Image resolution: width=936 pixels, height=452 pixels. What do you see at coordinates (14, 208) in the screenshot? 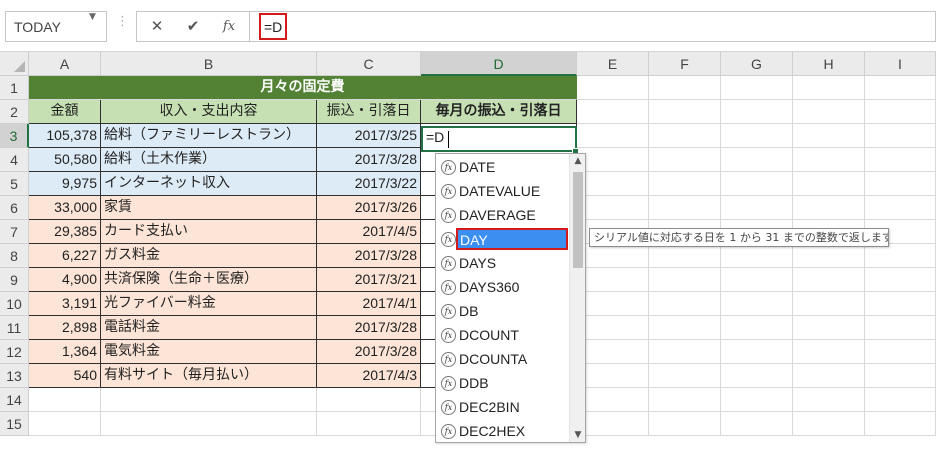
I see `row-header: 6` at bounding box center [14, 208].